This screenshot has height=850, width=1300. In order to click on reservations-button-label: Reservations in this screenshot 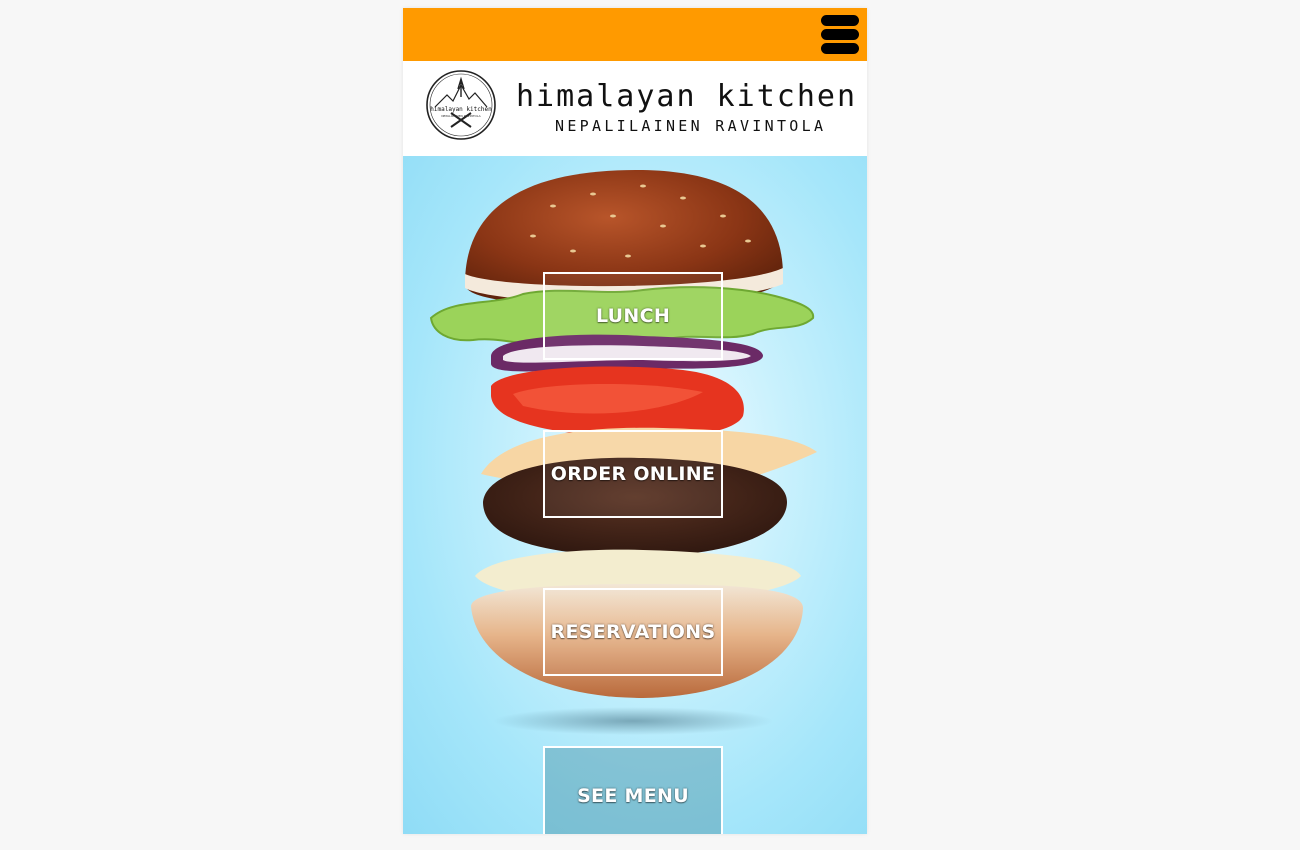, I will do `click(633, 632)`.